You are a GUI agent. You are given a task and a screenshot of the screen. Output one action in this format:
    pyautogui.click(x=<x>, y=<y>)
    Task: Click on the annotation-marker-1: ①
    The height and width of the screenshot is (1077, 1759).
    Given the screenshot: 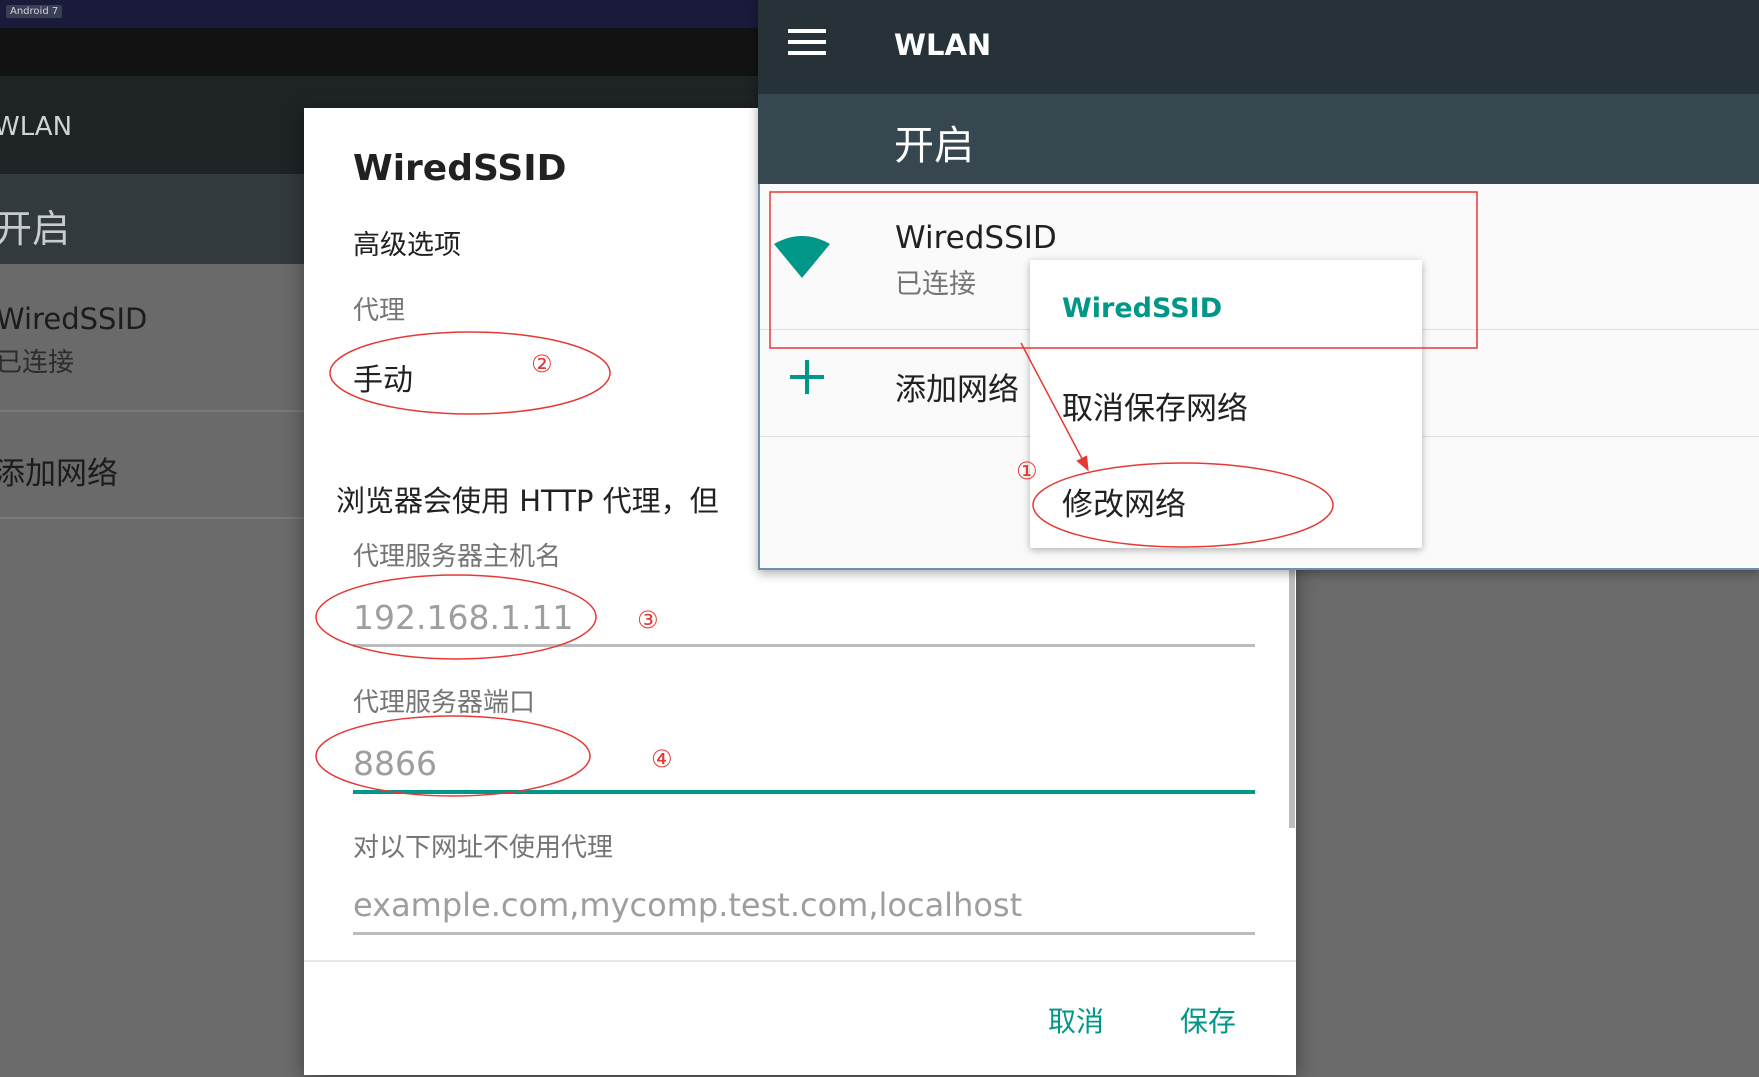 What is the action you would take?
    pyautogui.click(x=1027, y=471)
    